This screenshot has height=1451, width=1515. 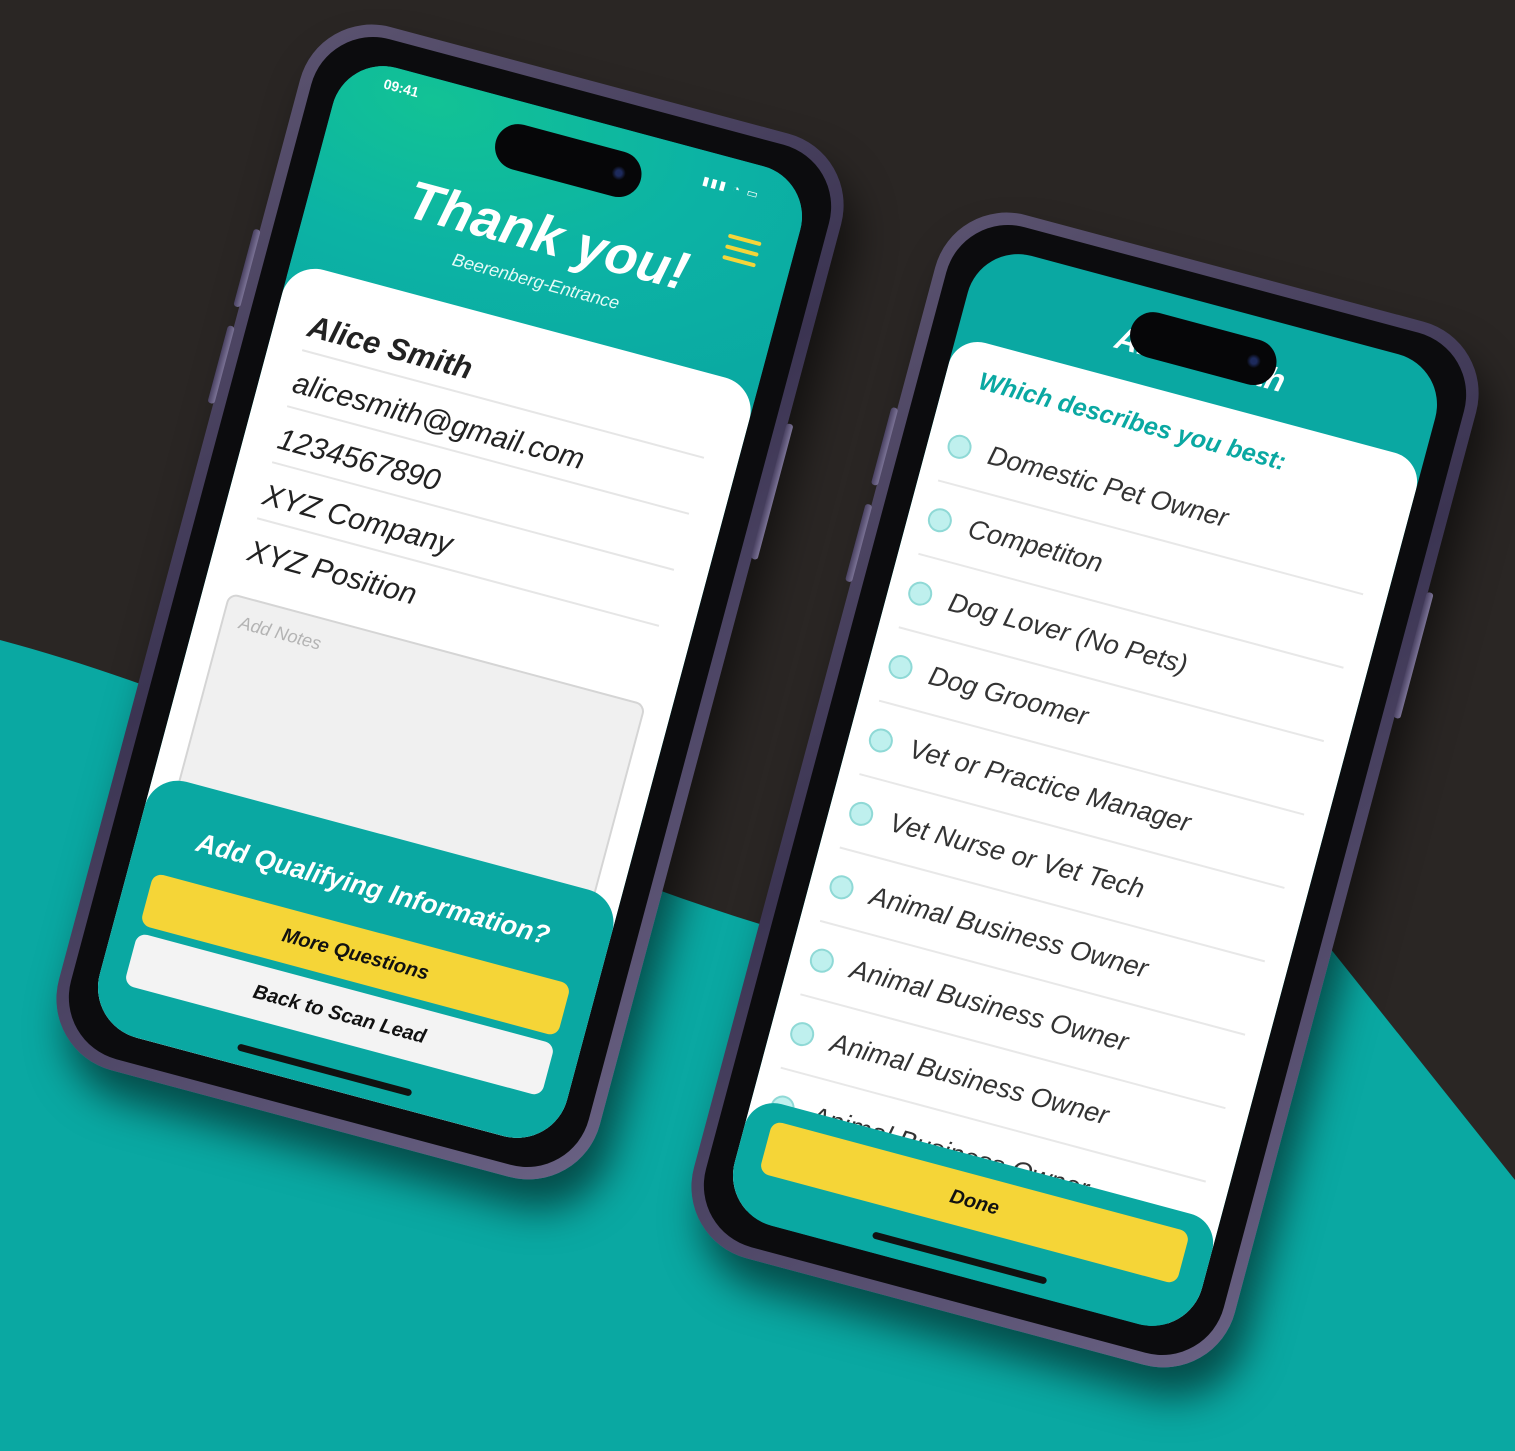 What do you see at coordinates (280, 633) in the screenshot?
I see `notes-placeholder: Add Notes` at bounding box center [280, 633].